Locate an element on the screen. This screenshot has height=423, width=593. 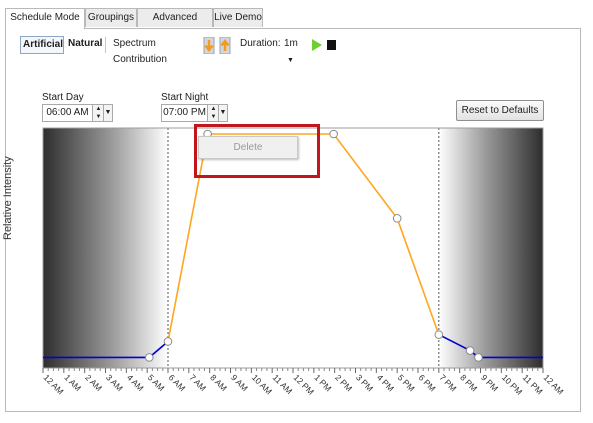
x-tick-label: 4 AM is located at coordinates (135, 382).